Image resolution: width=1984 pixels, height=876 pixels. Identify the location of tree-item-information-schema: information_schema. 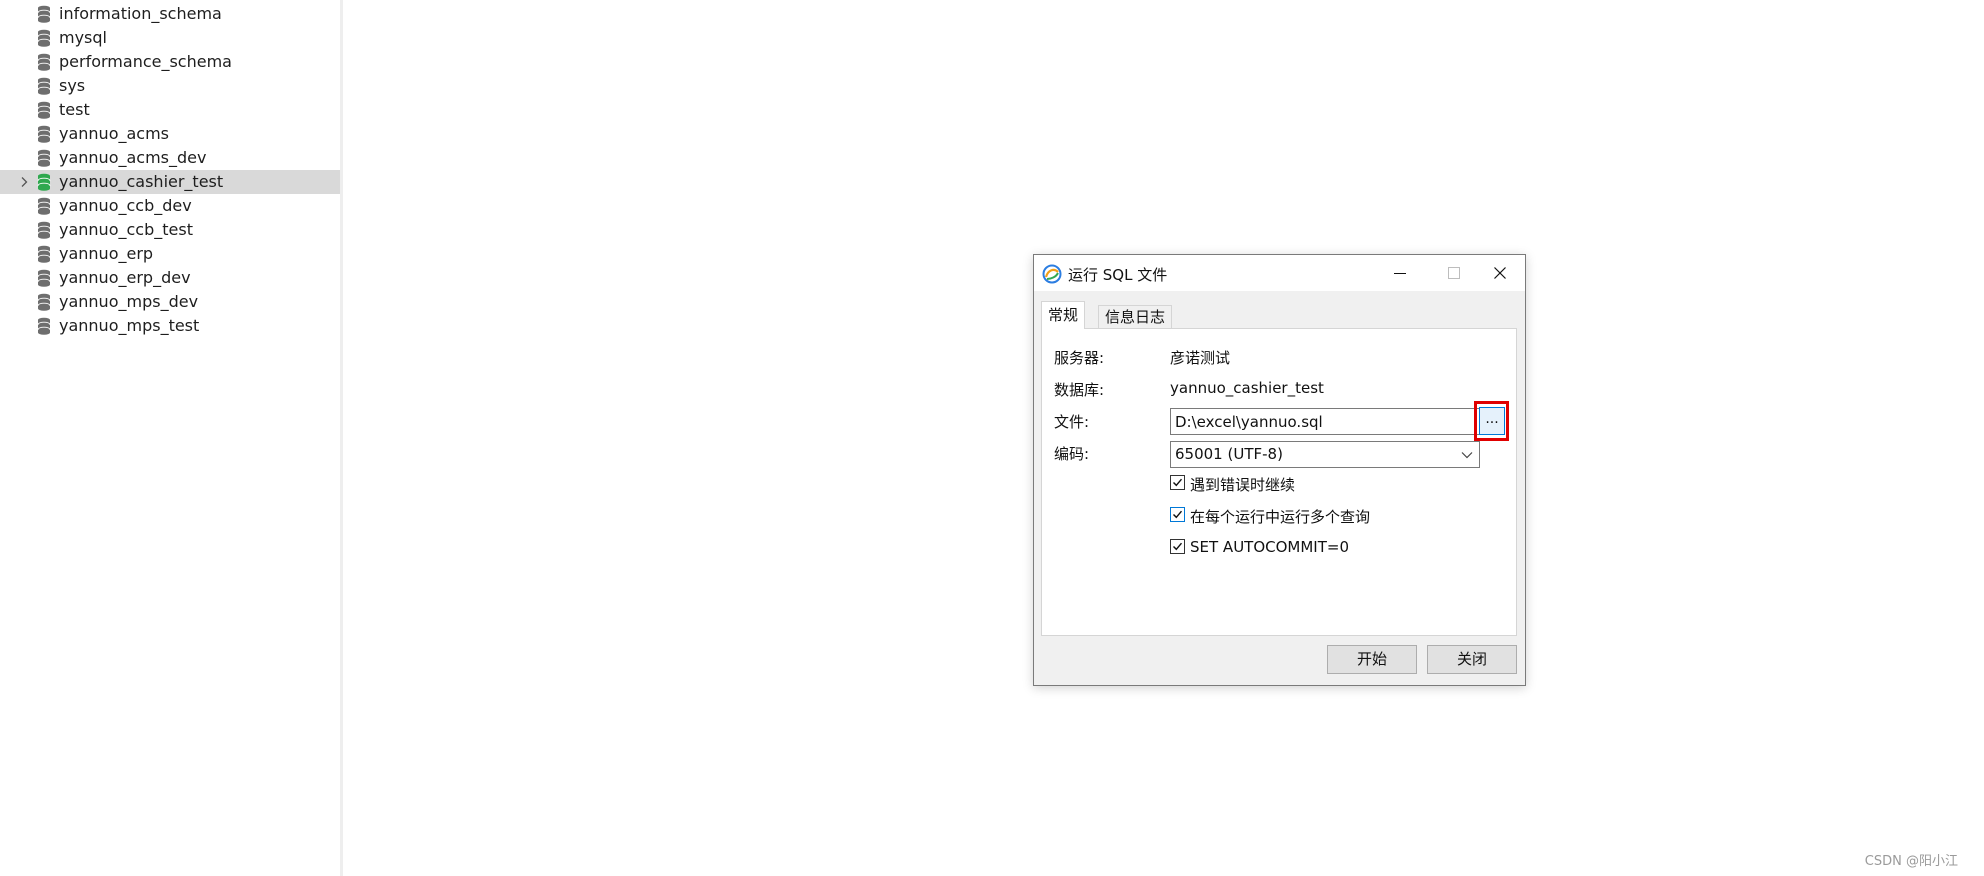
(170, 14).